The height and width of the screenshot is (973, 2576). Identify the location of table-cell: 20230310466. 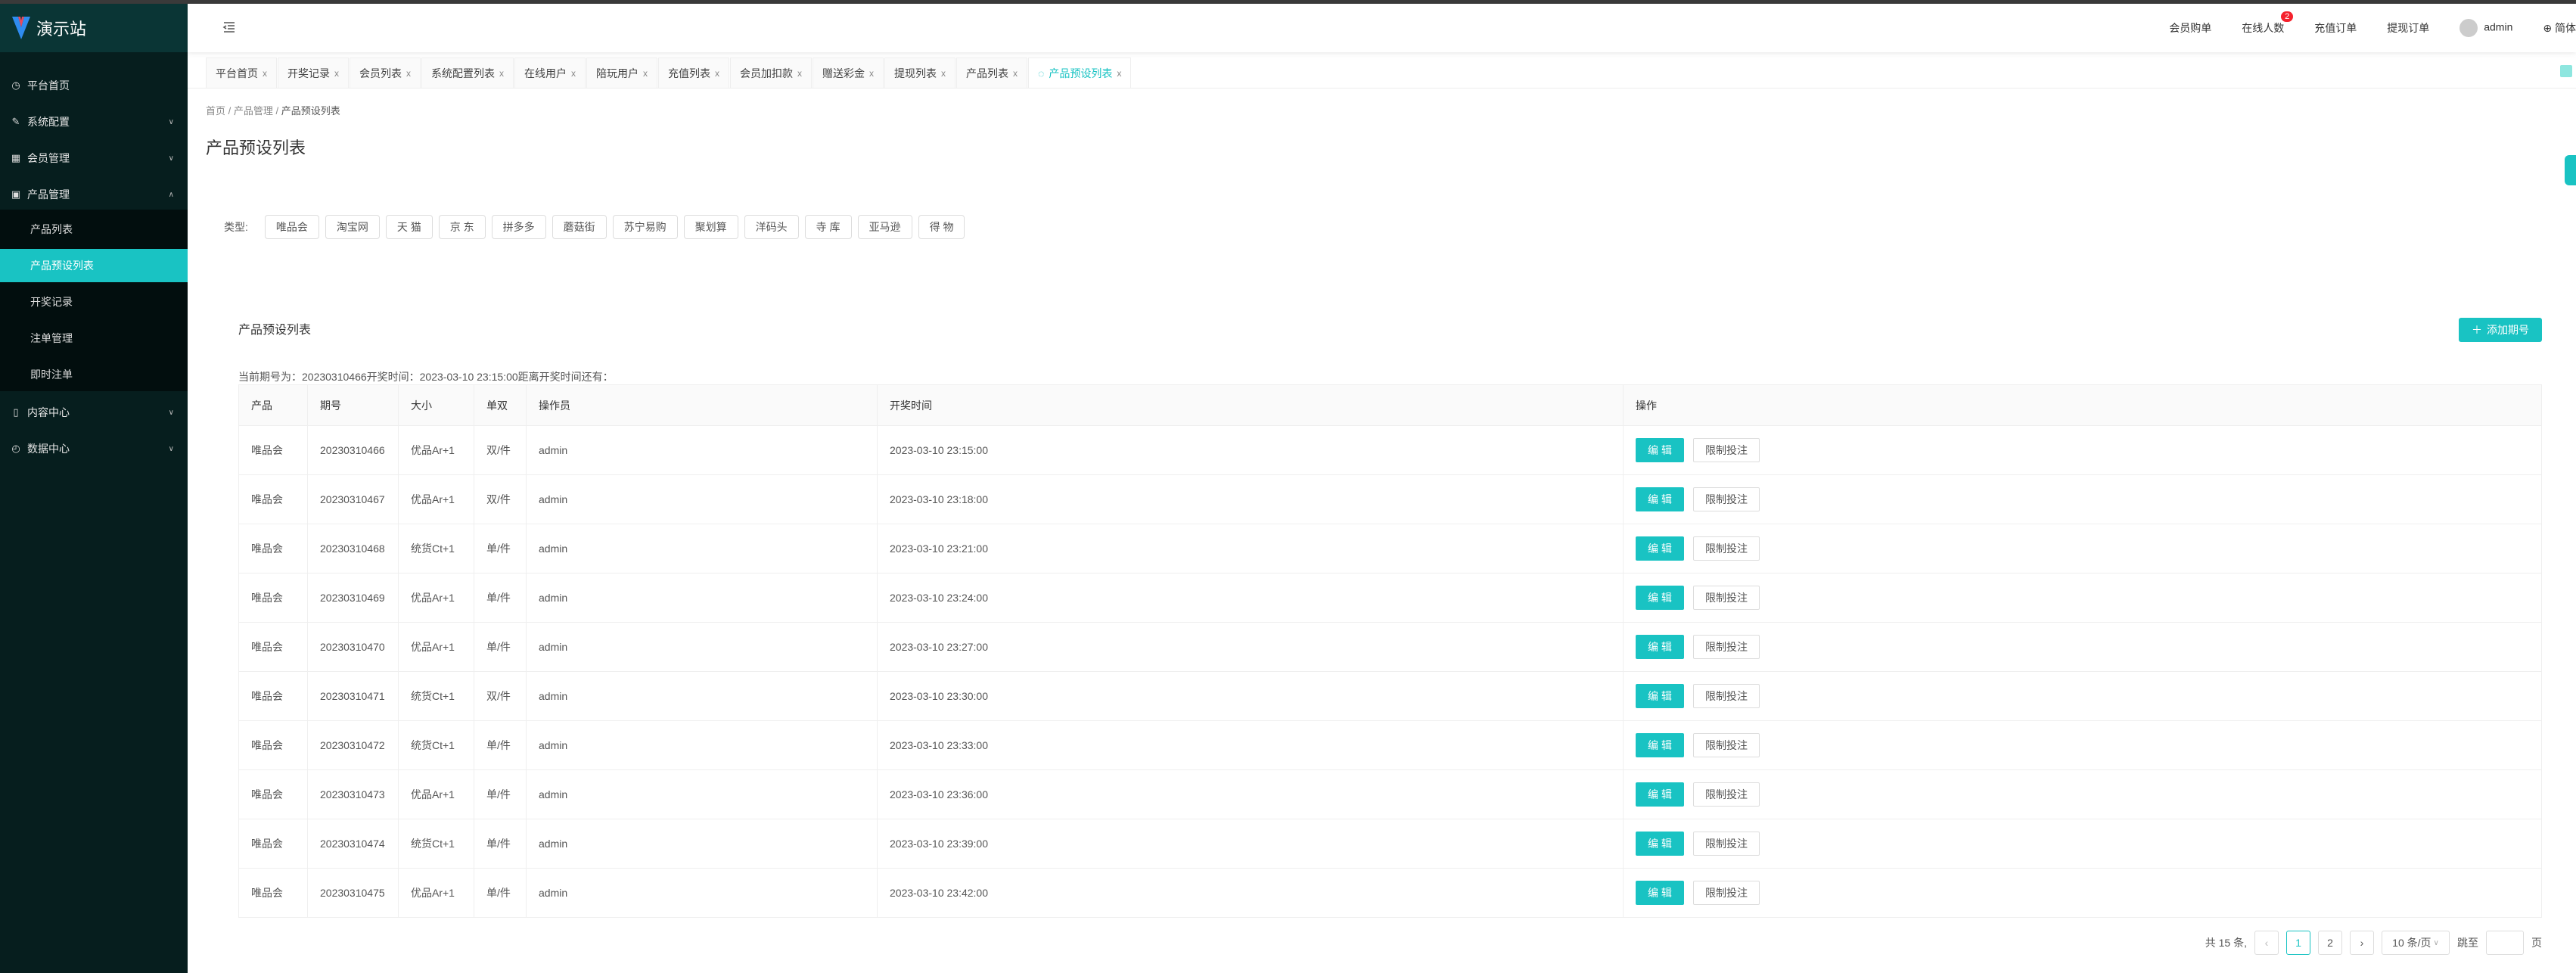
(353, 450).